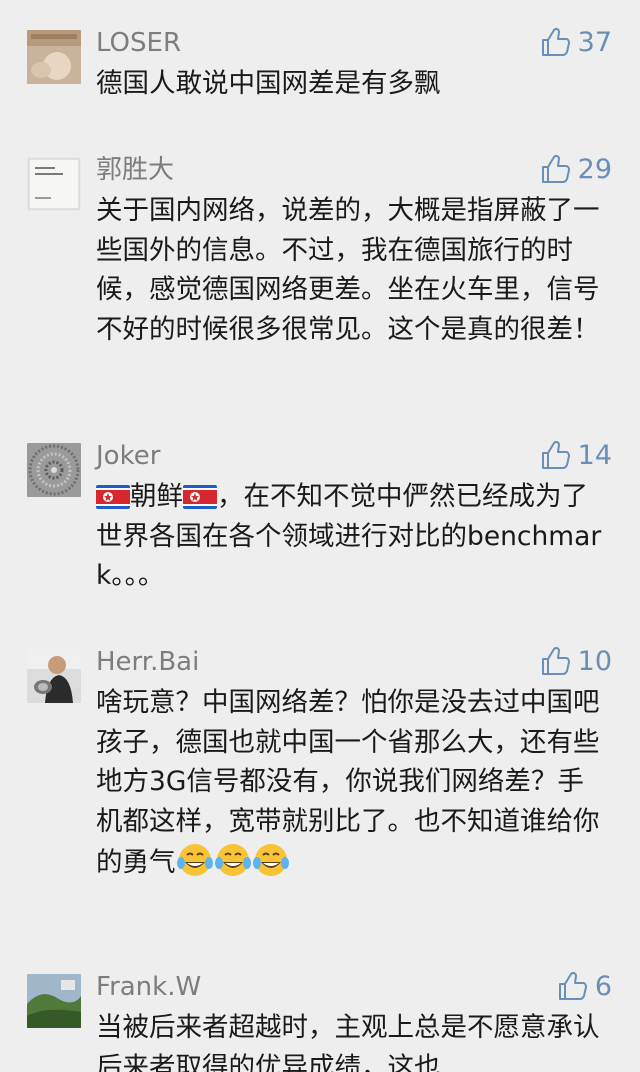 This screenshot has width=640, height=1072. What do you see at coordinates (128, 456) in the screenshot?
I see `username: Joker` at bounding box center [128, 456].